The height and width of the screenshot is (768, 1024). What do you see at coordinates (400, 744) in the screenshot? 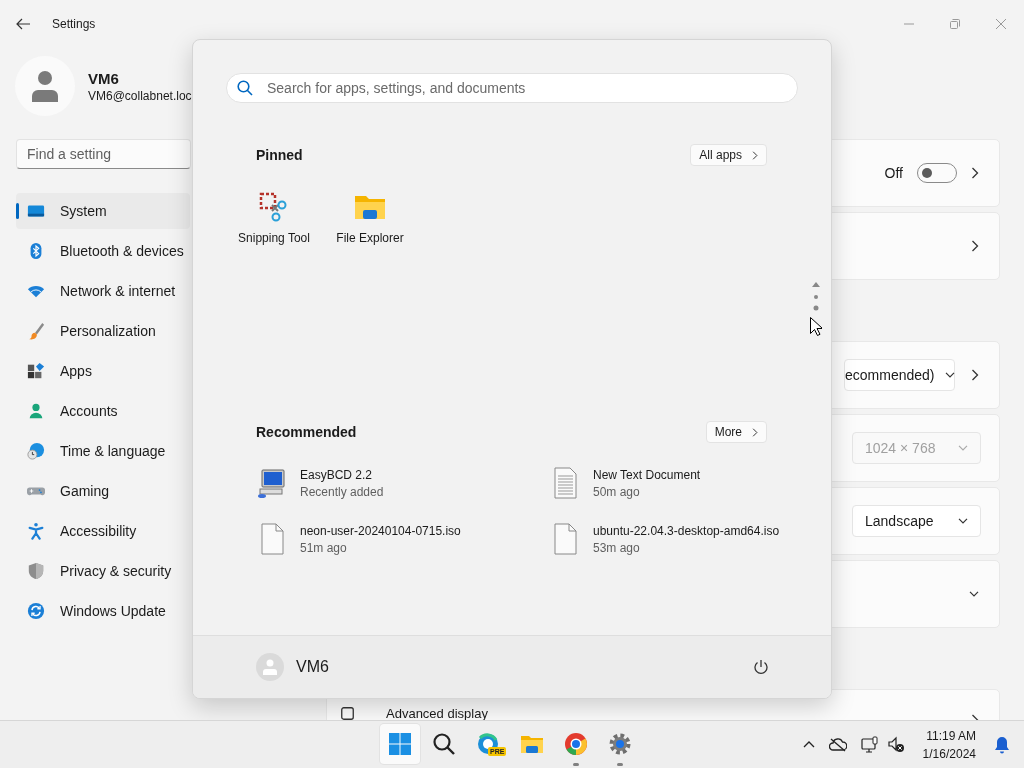
I see `windows-logo-icon` at bounding box center [400, 744].